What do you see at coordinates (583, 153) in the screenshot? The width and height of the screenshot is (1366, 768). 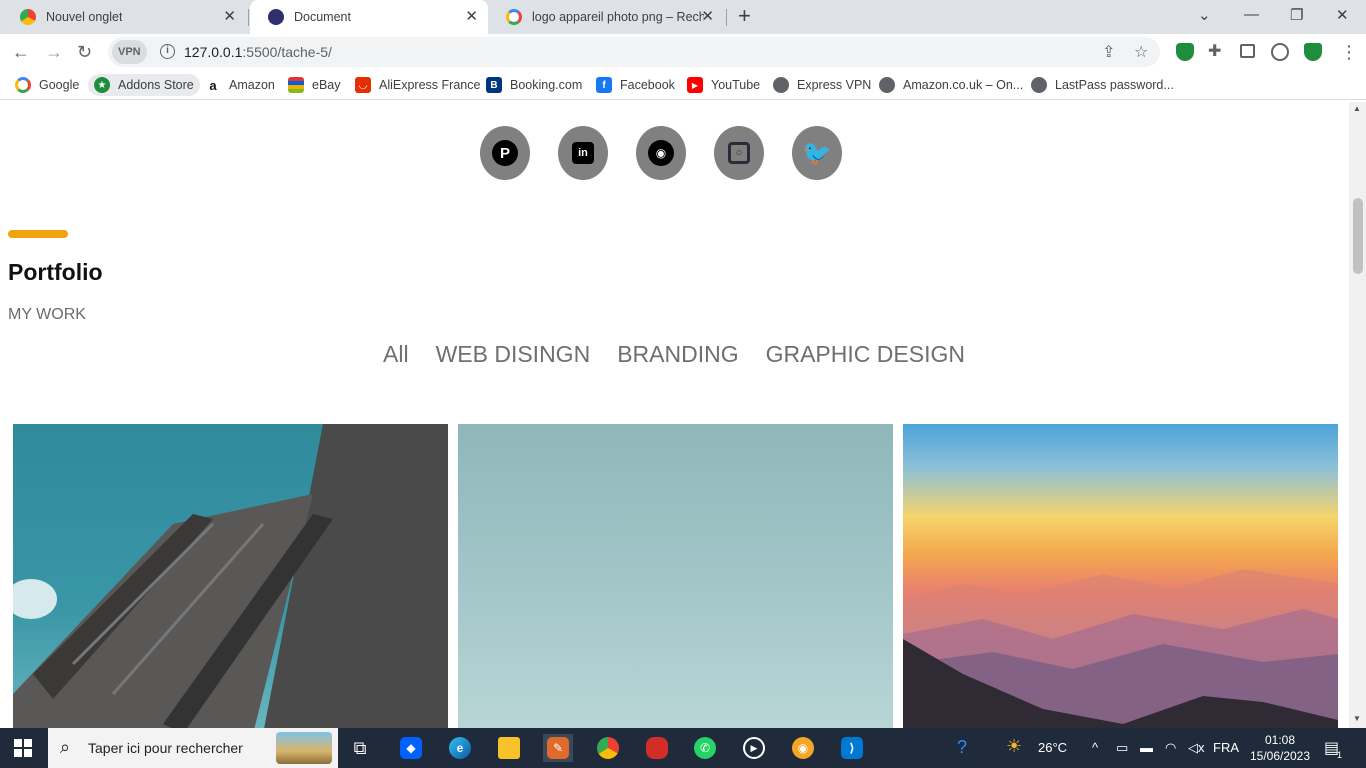 I see `linkedin-link: in` at bounding box center [583, 153].